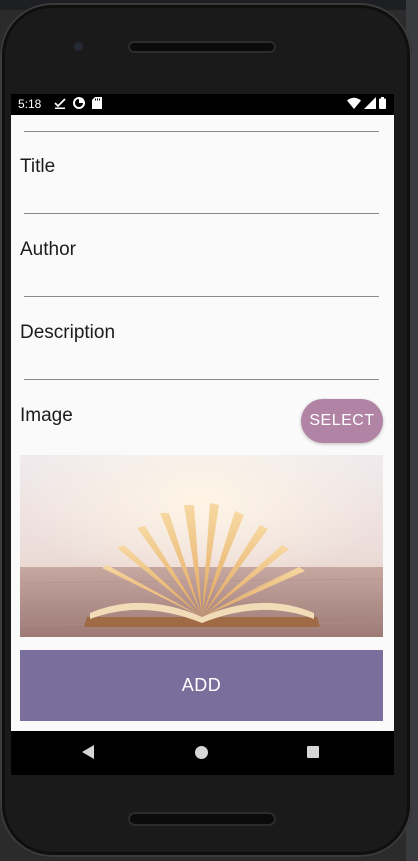  What do you see at coordinates (201, 685) in the screenshot?
I see `add-button: ADD` at bounding box center [201, 685].